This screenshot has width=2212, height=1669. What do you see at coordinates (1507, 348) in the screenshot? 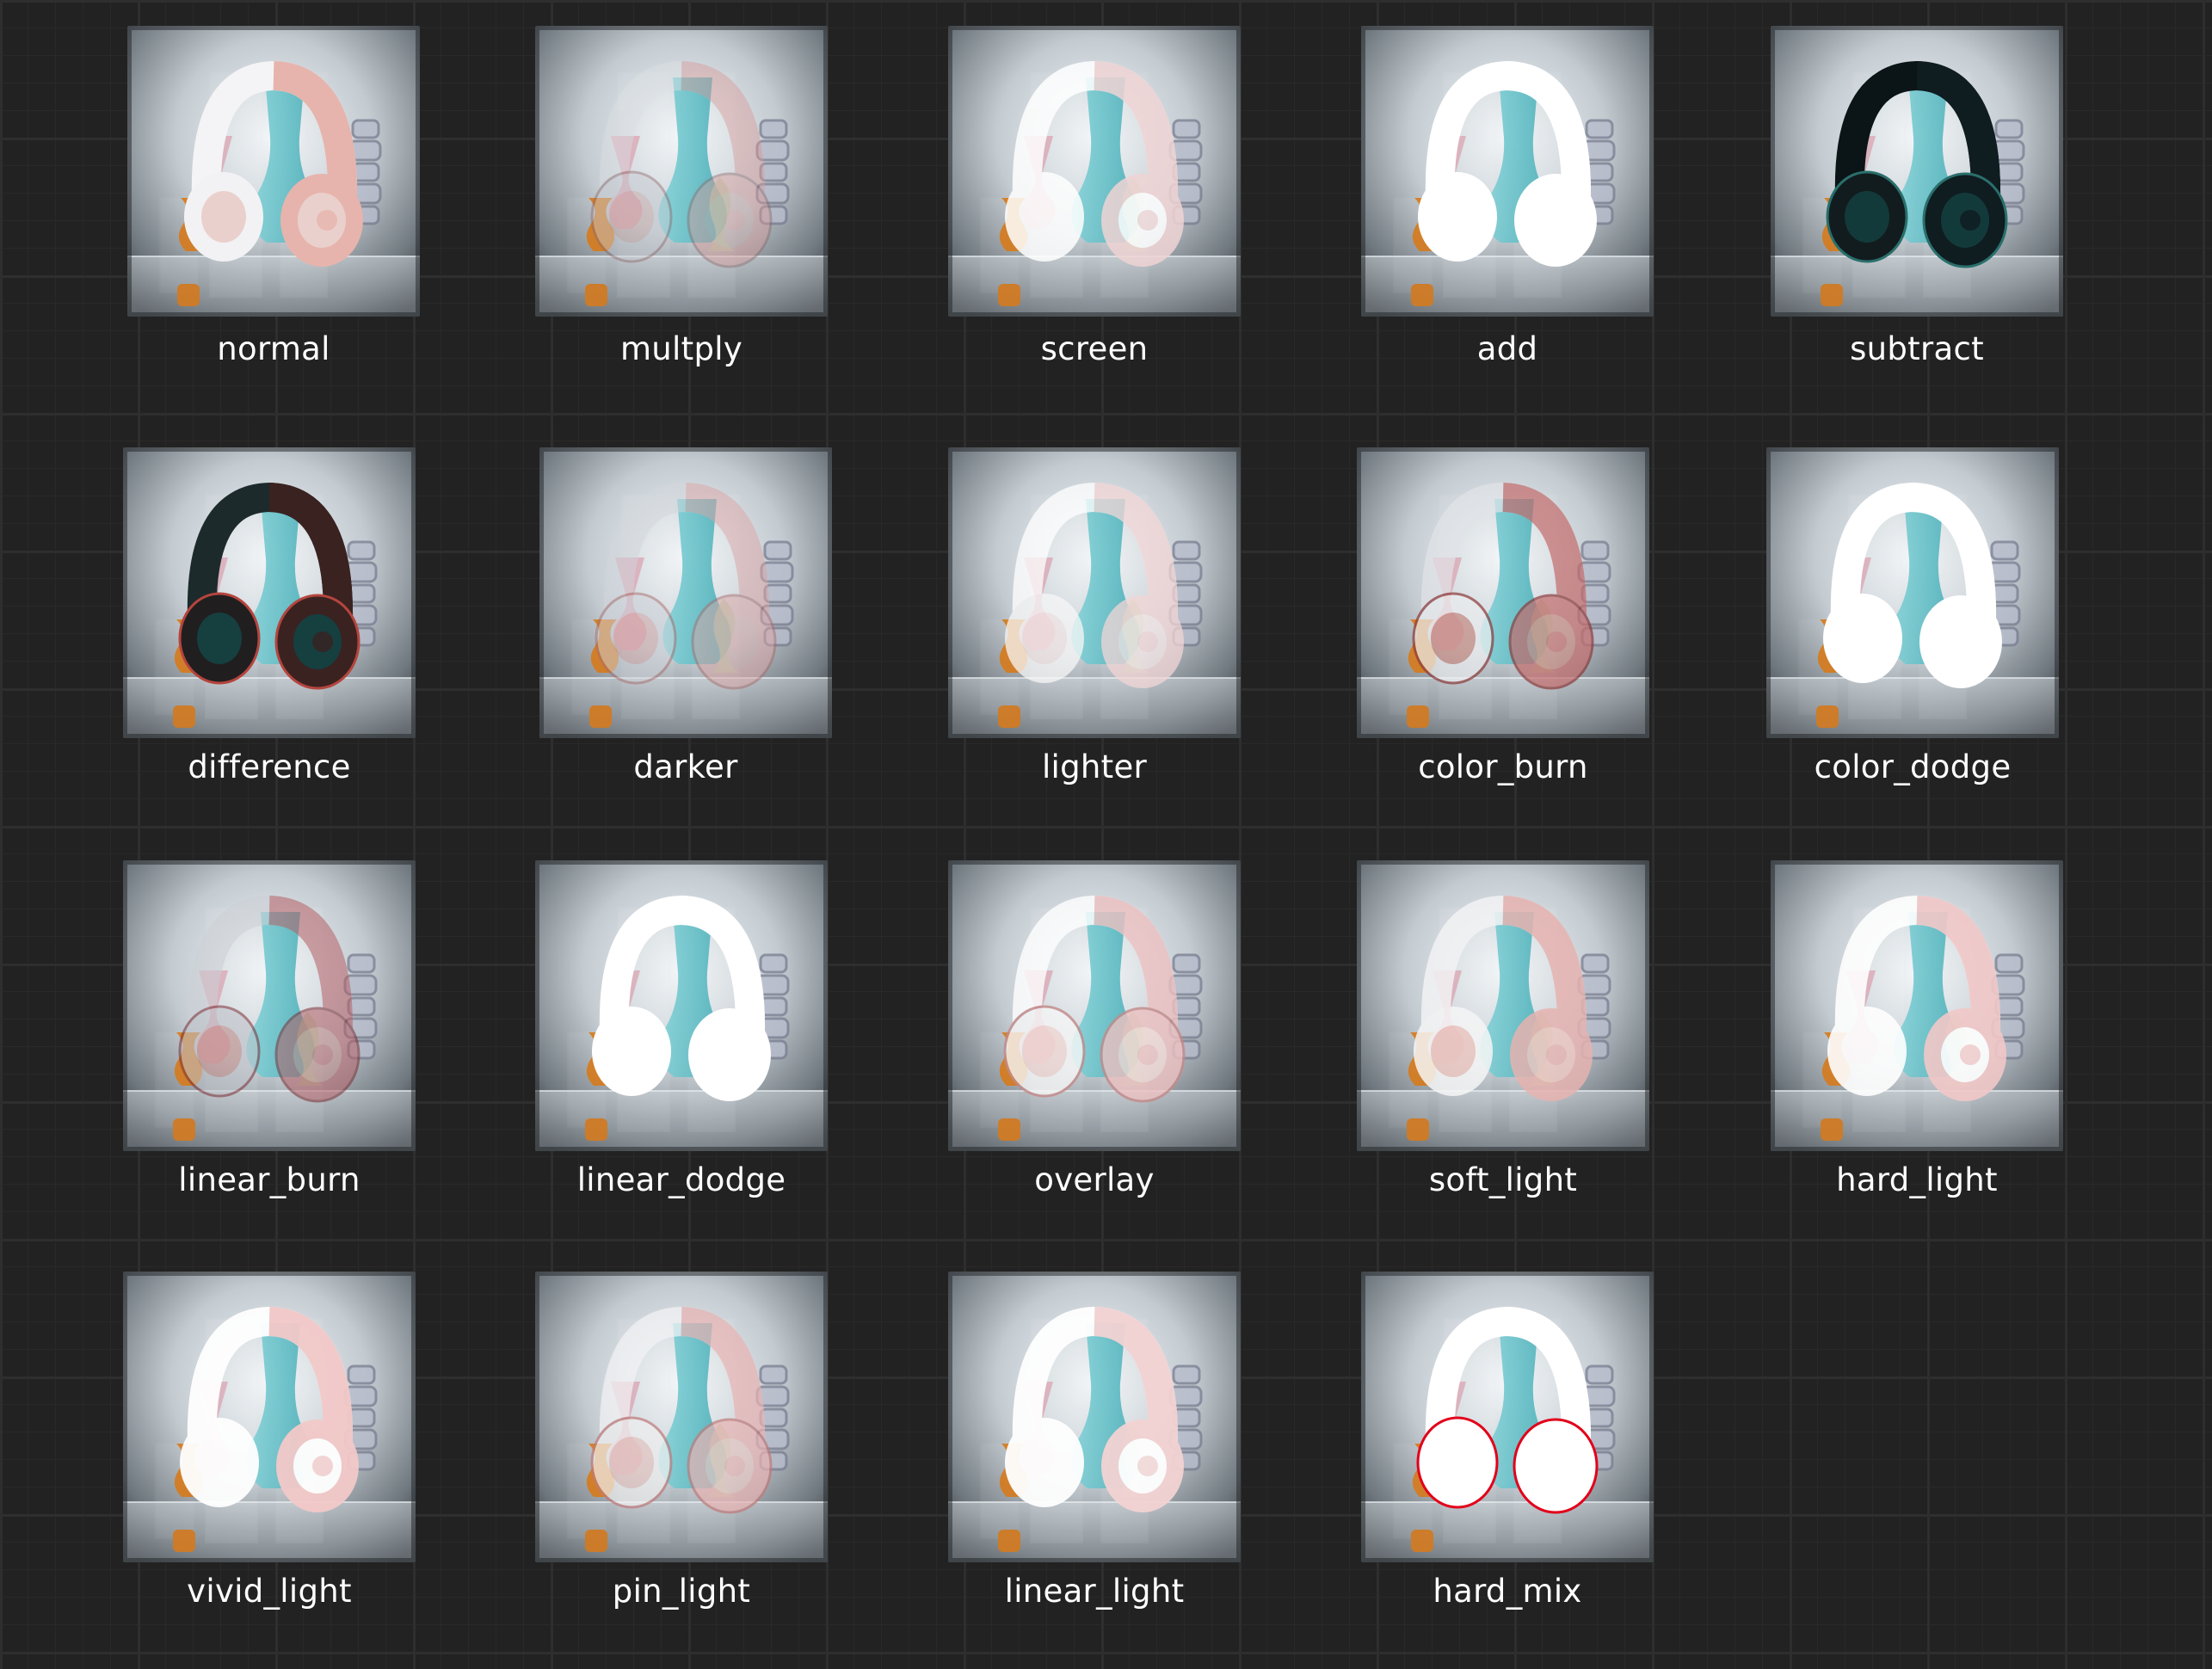
I see `node-label: add` at bounding box center [1507, 348].